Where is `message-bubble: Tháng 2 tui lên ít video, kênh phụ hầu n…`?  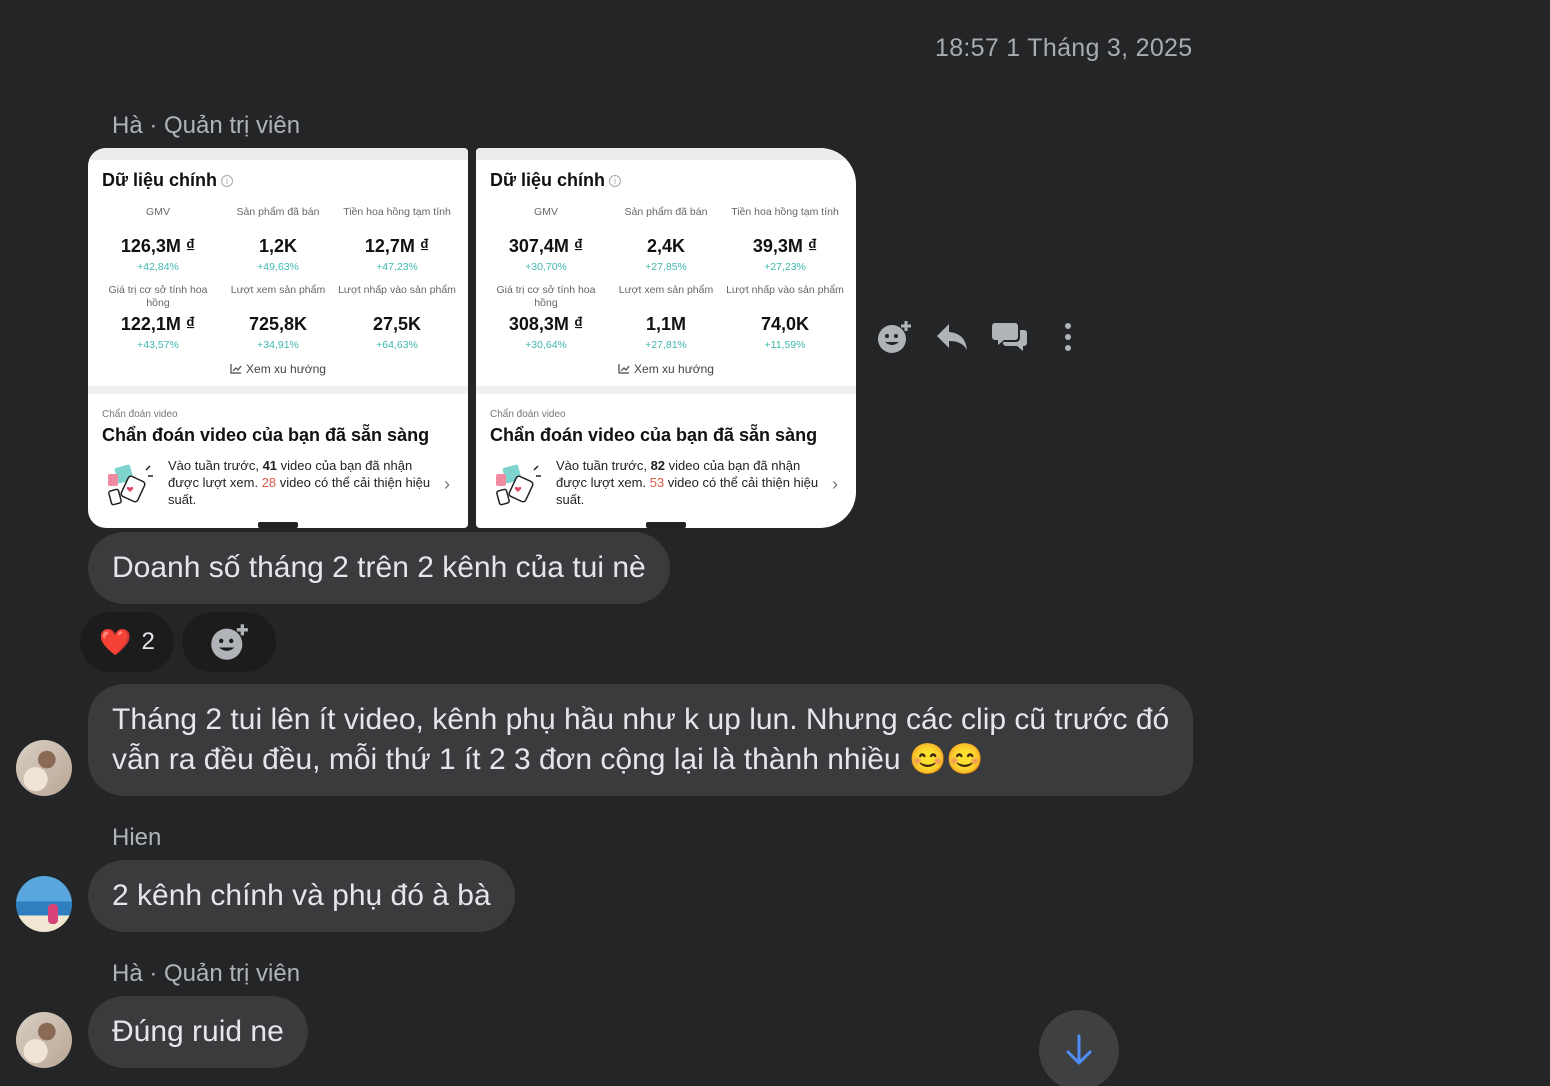
message-bubble: Tháng 2 tui lên ít video, kênh phụ hầu n… is located at coordinates (641, 740).